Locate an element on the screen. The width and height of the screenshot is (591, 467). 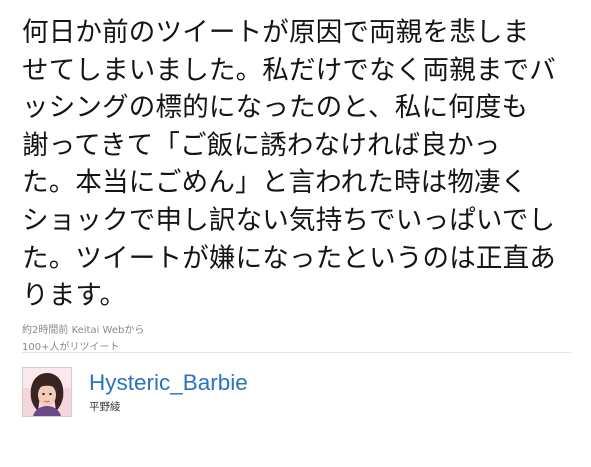
author-real-name: 平野綾 is located at coordinates (105, 407).